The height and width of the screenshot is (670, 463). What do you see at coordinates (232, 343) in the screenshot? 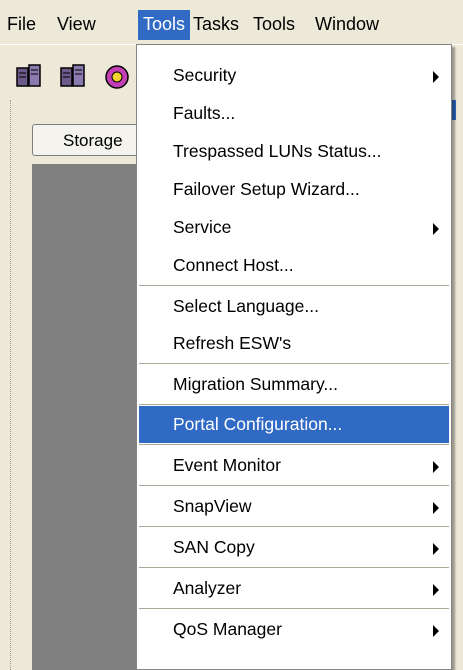
I see `menu-item-label: Refresh ESW's` at bounding box center [232, 343].